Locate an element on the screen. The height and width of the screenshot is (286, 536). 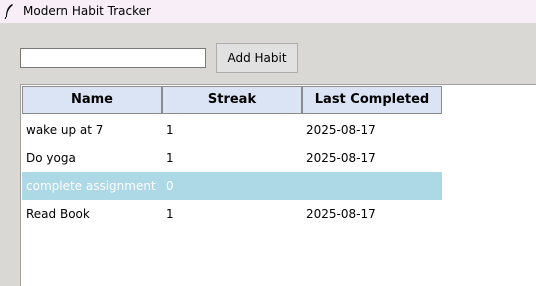
habit-name-cell: wake up at 7 is located at coordinates (65, 130).